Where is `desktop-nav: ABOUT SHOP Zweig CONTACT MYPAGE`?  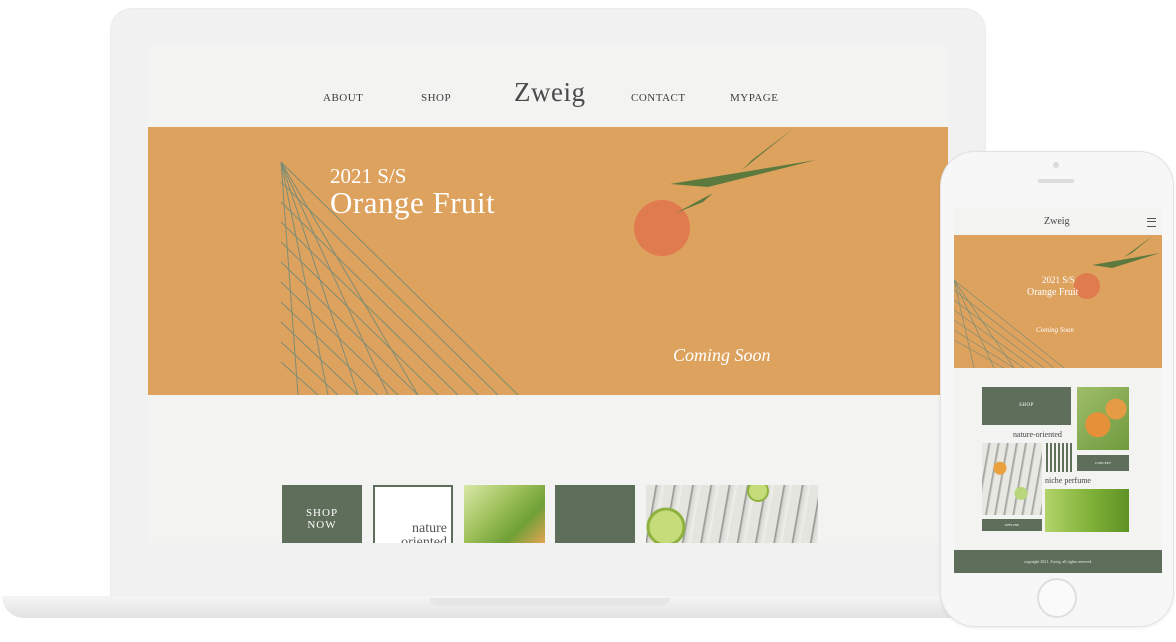 desktop-nav: ABOUT SHOP Zweig CONTACT MYPAGE is located at coordinates (548, 86).